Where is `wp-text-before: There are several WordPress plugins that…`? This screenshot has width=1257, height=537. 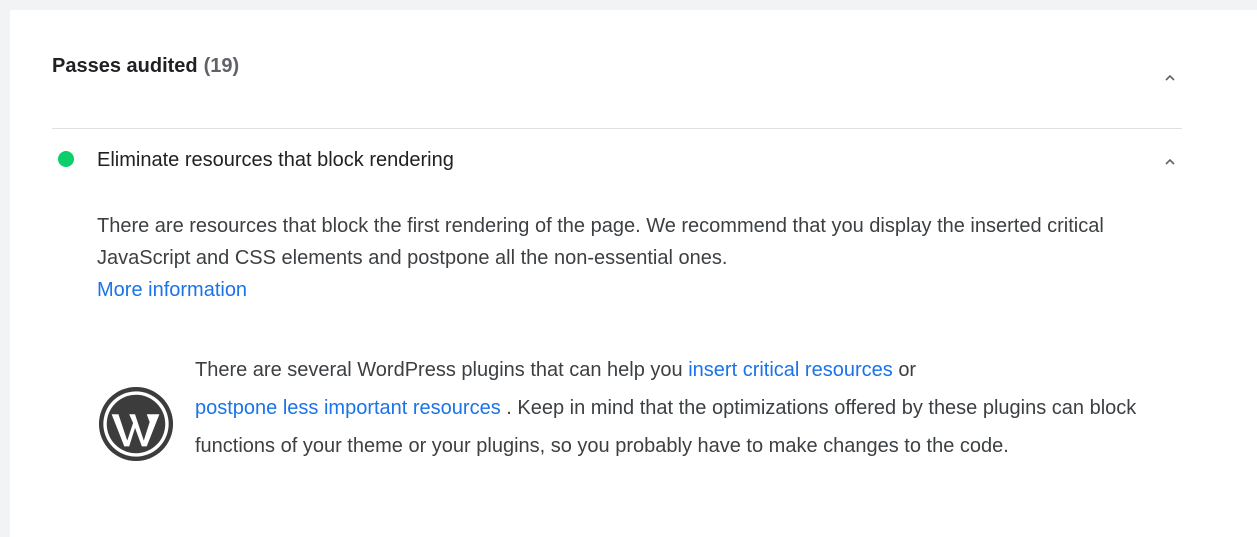 wp-text-before: There are several WordPress plugins that… is located at coordinates (439, 370).